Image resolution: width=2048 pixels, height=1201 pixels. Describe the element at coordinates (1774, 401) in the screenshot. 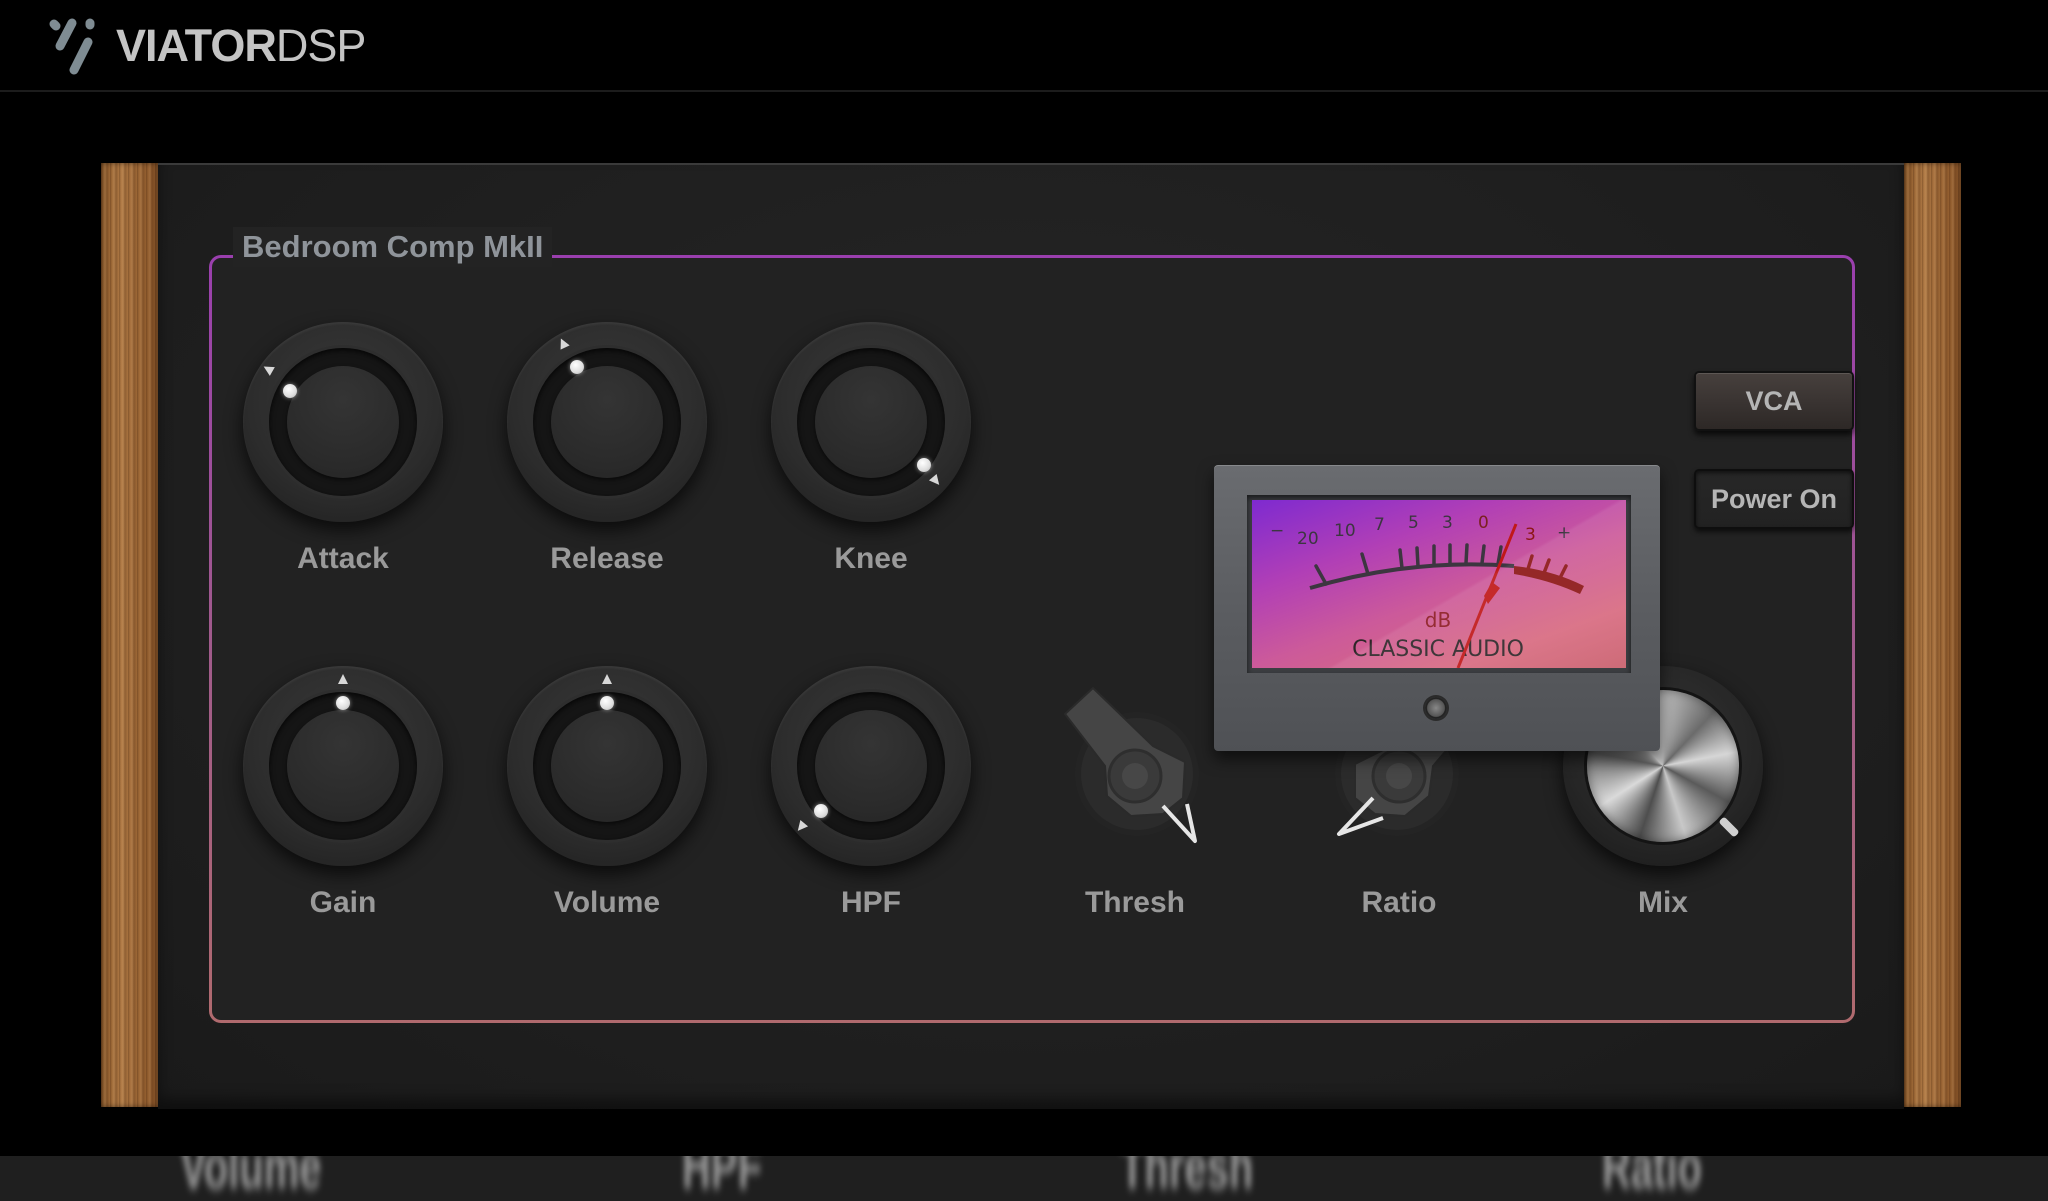

I see `vca-button: VCA` at that location.